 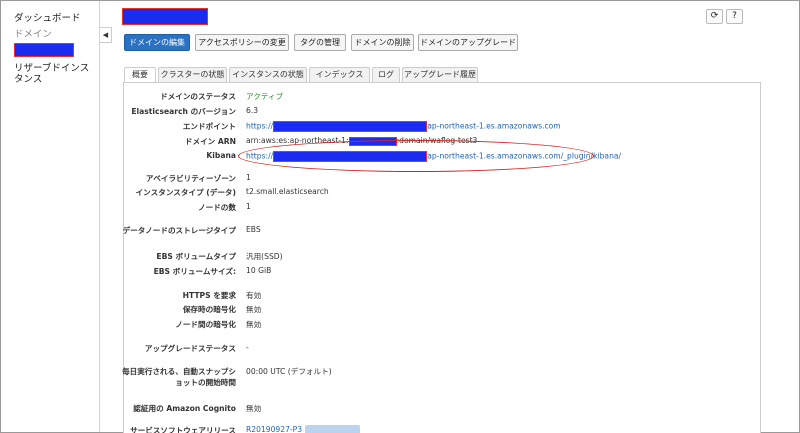 What do you see at coordinates (416, 156) in the screenshot?
I see `annotation-ellipse` at bounding box center [416, 156].